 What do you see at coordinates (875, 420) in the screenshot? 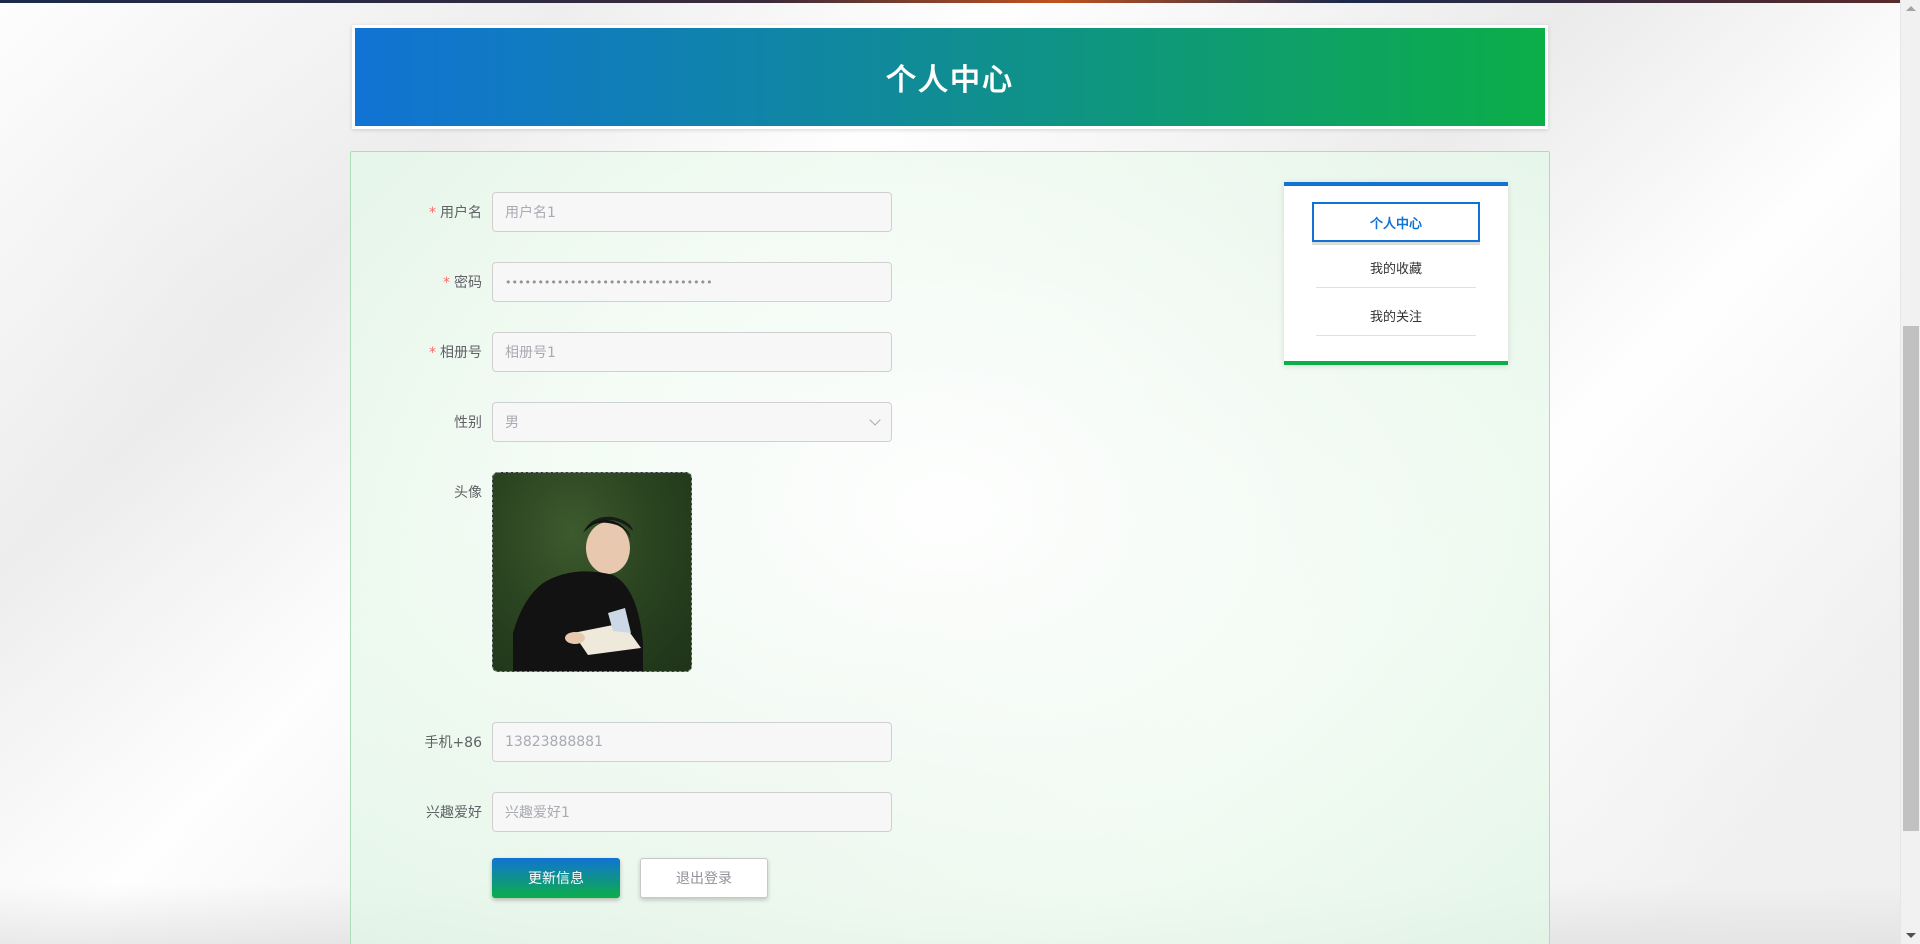
I see `chevron-down-icon` at bounding box center [875, 420].